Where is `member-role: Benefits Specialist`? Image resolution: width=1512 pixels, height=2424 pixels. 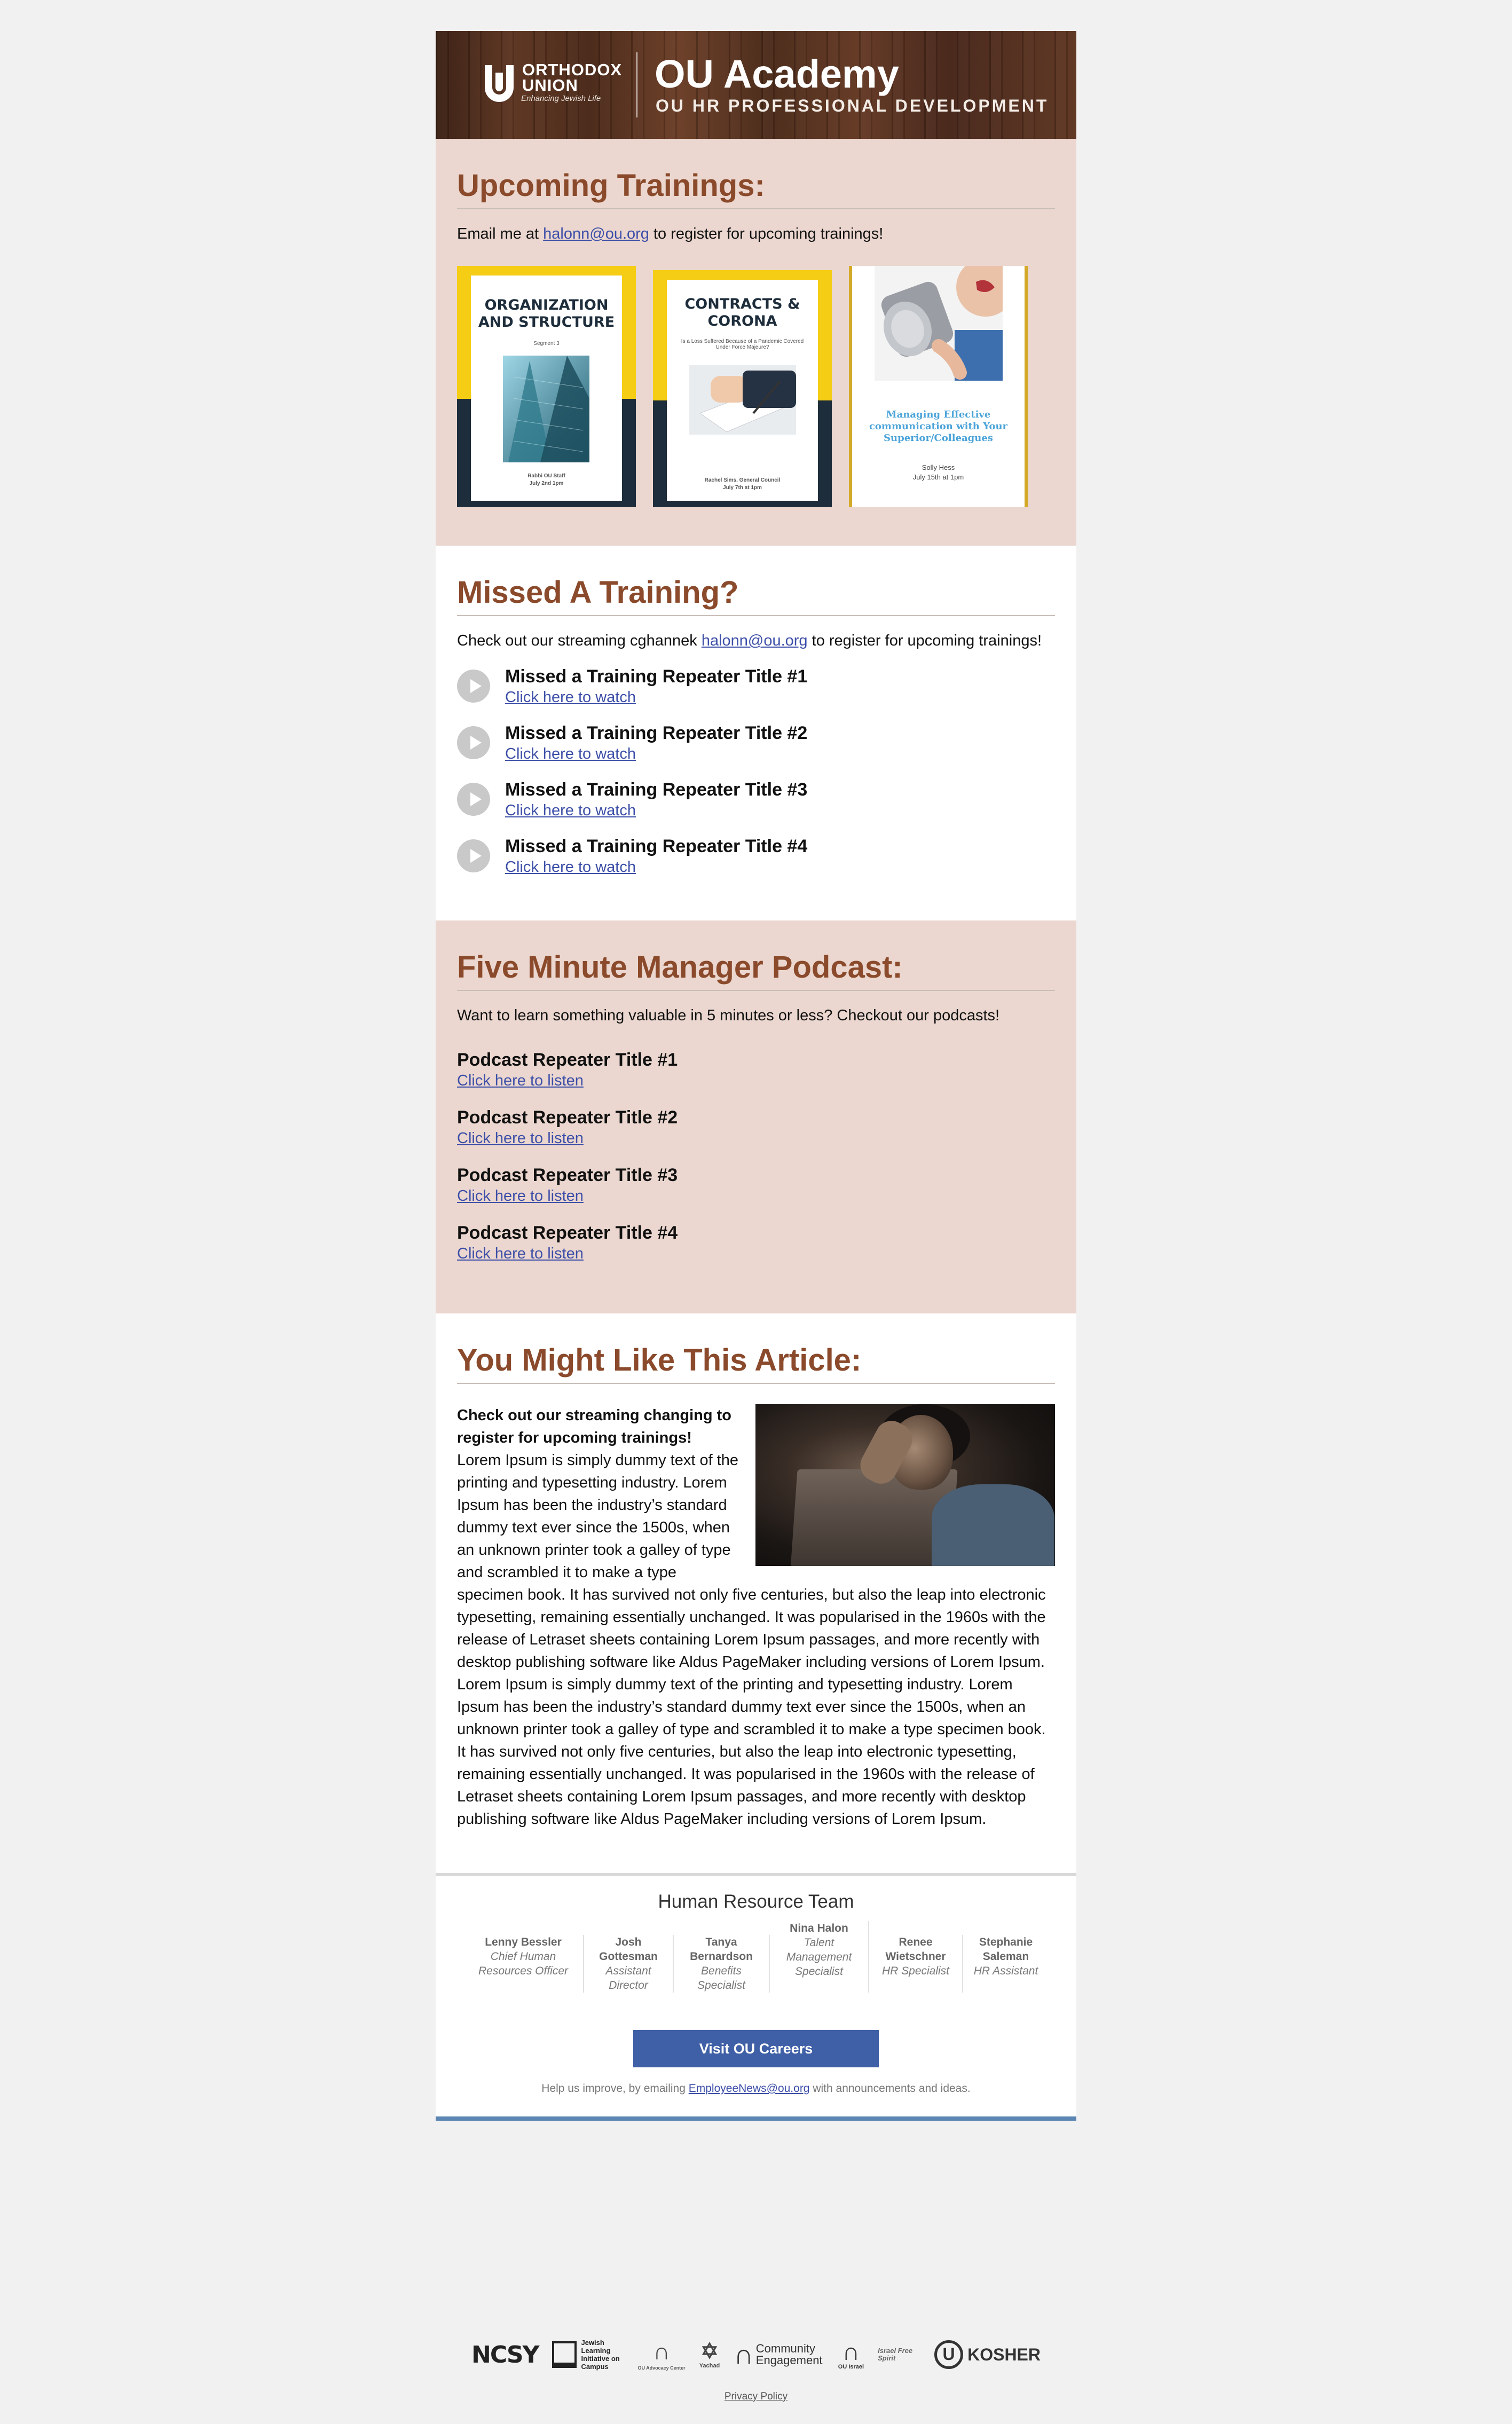 member-role: Benefits Specialist is located at coordinates (721, 1978).